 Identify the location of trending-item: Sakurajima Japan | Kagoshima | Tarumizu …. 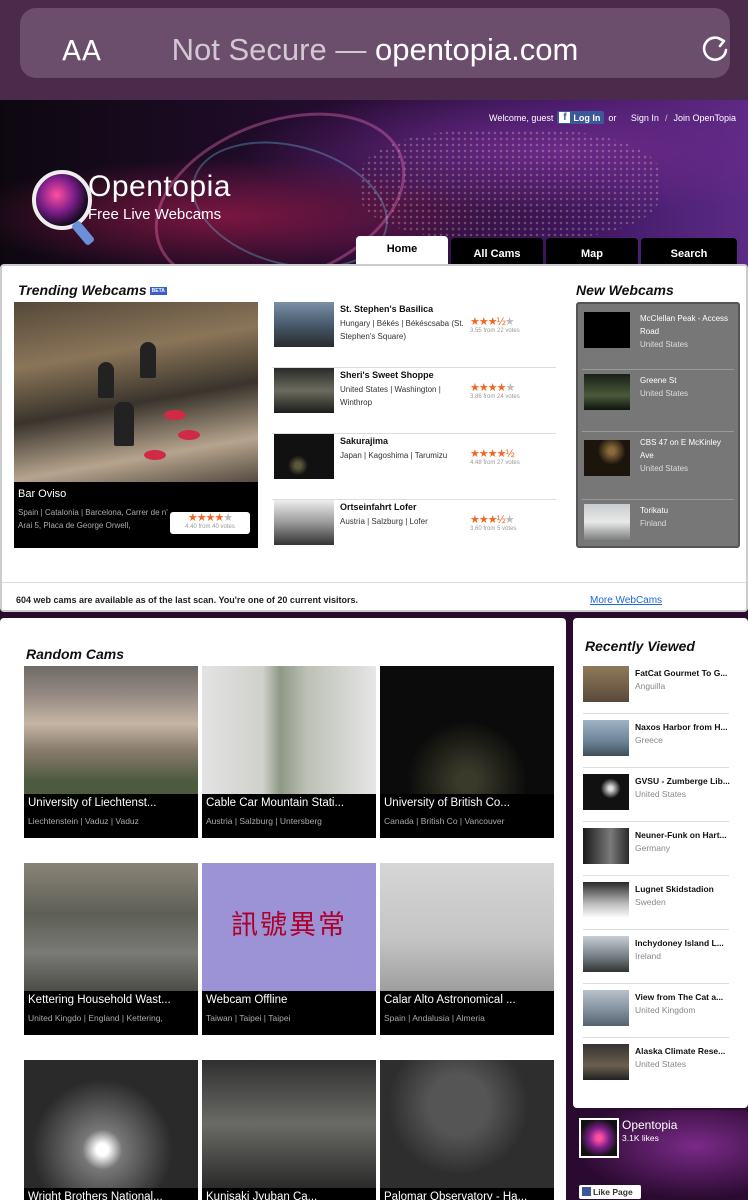
(414, 467).